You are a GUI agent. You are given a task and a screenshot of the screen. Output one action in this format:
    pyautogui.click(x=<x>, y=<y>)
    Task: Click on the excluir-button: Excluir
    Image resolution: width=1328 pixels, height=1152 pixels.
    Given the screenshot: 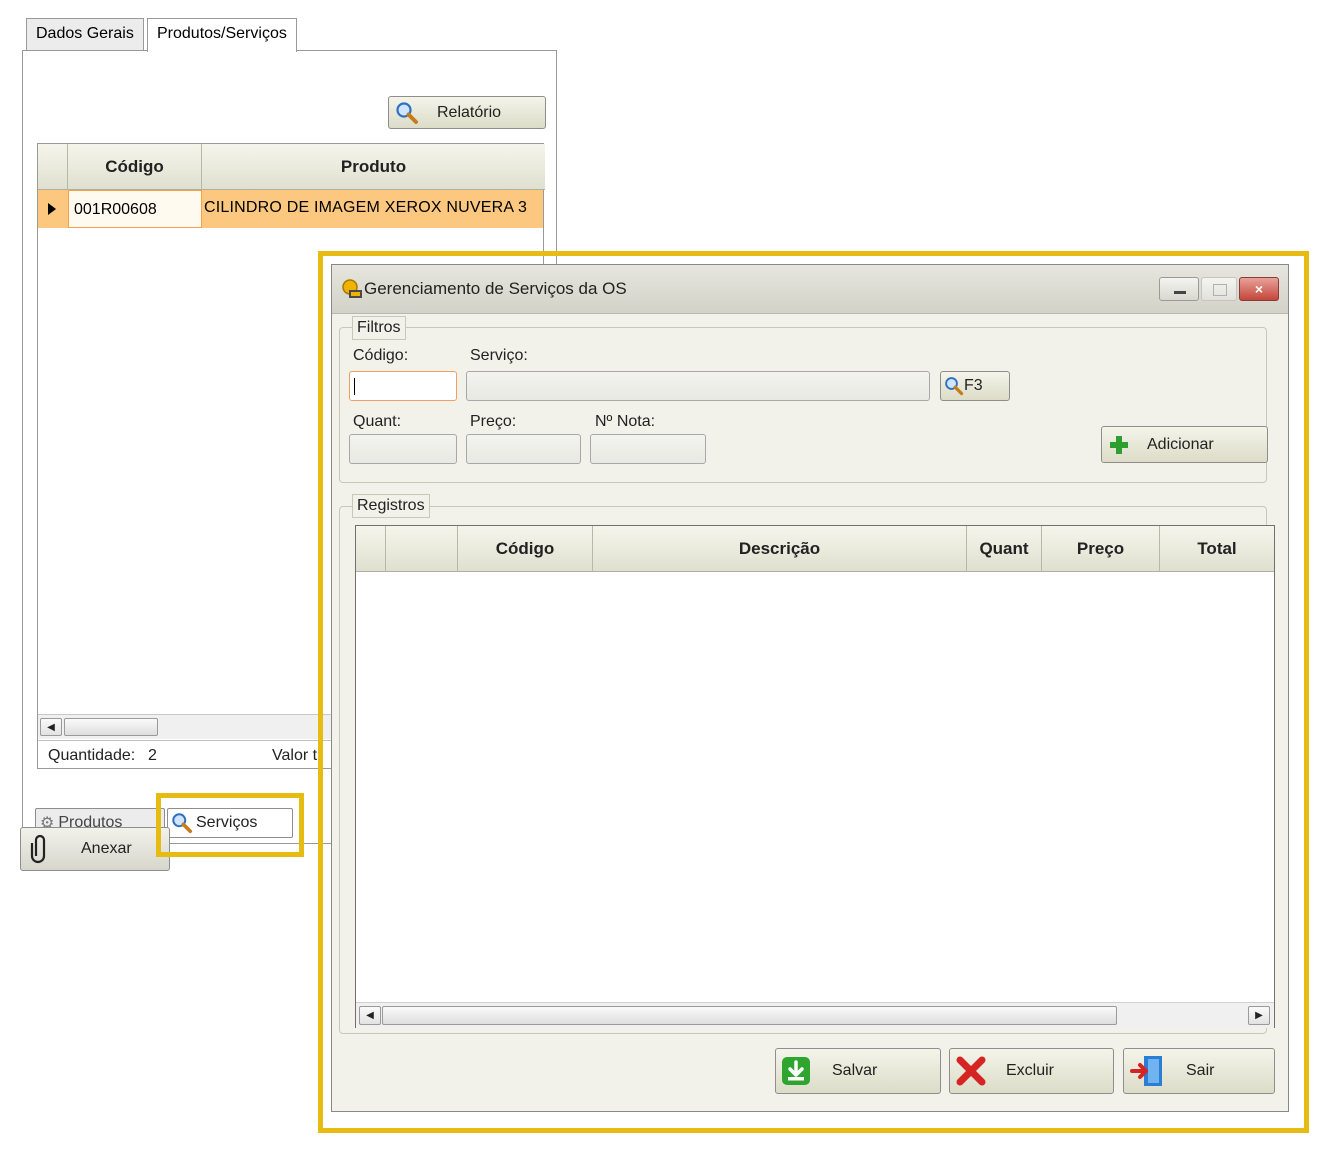 What is the action you would take?
    pyautogui.click(x=1031, y=1071)
    